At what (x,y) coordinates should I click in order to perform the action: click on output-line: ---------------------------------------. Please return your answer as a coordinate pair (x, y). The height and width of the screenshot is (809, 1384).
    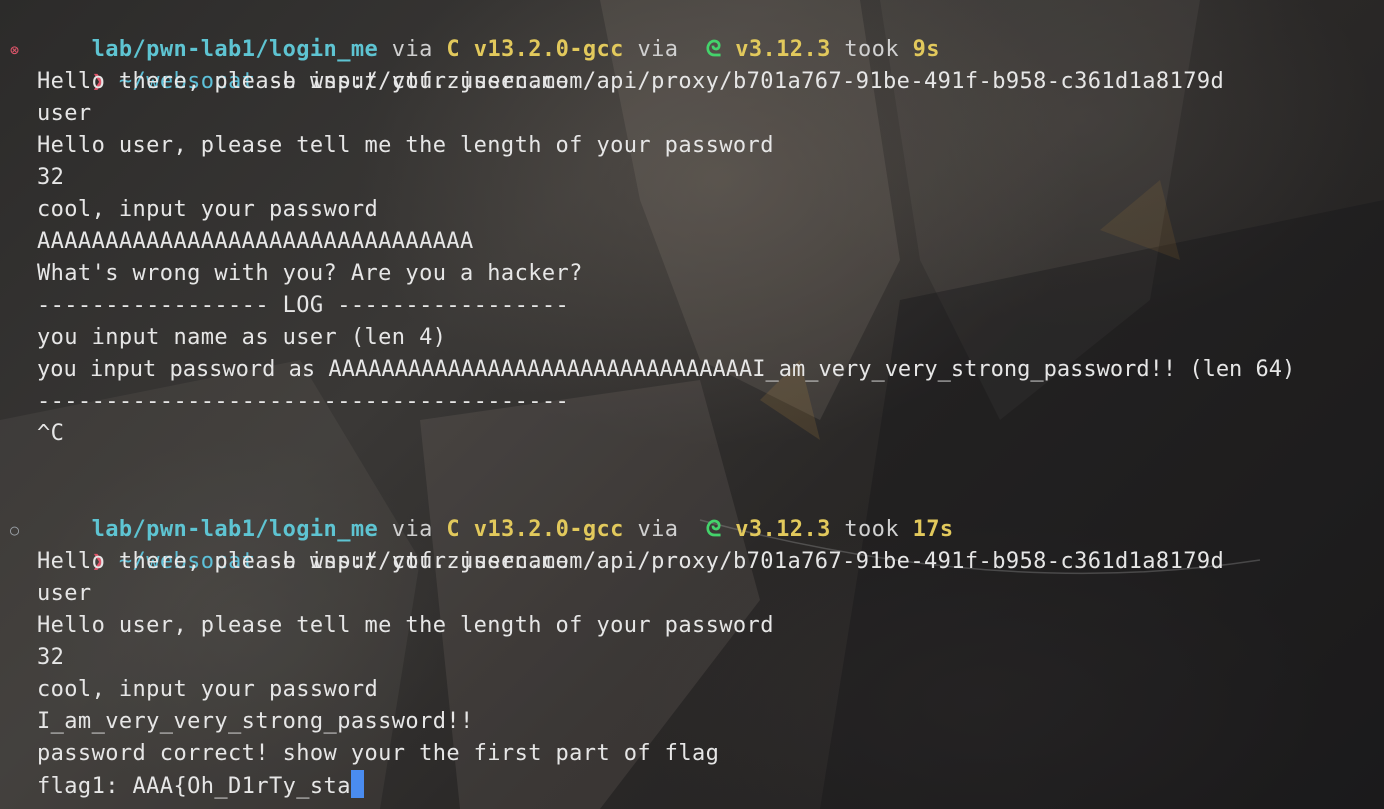
    Looking at the image, I should click on (303, 401).